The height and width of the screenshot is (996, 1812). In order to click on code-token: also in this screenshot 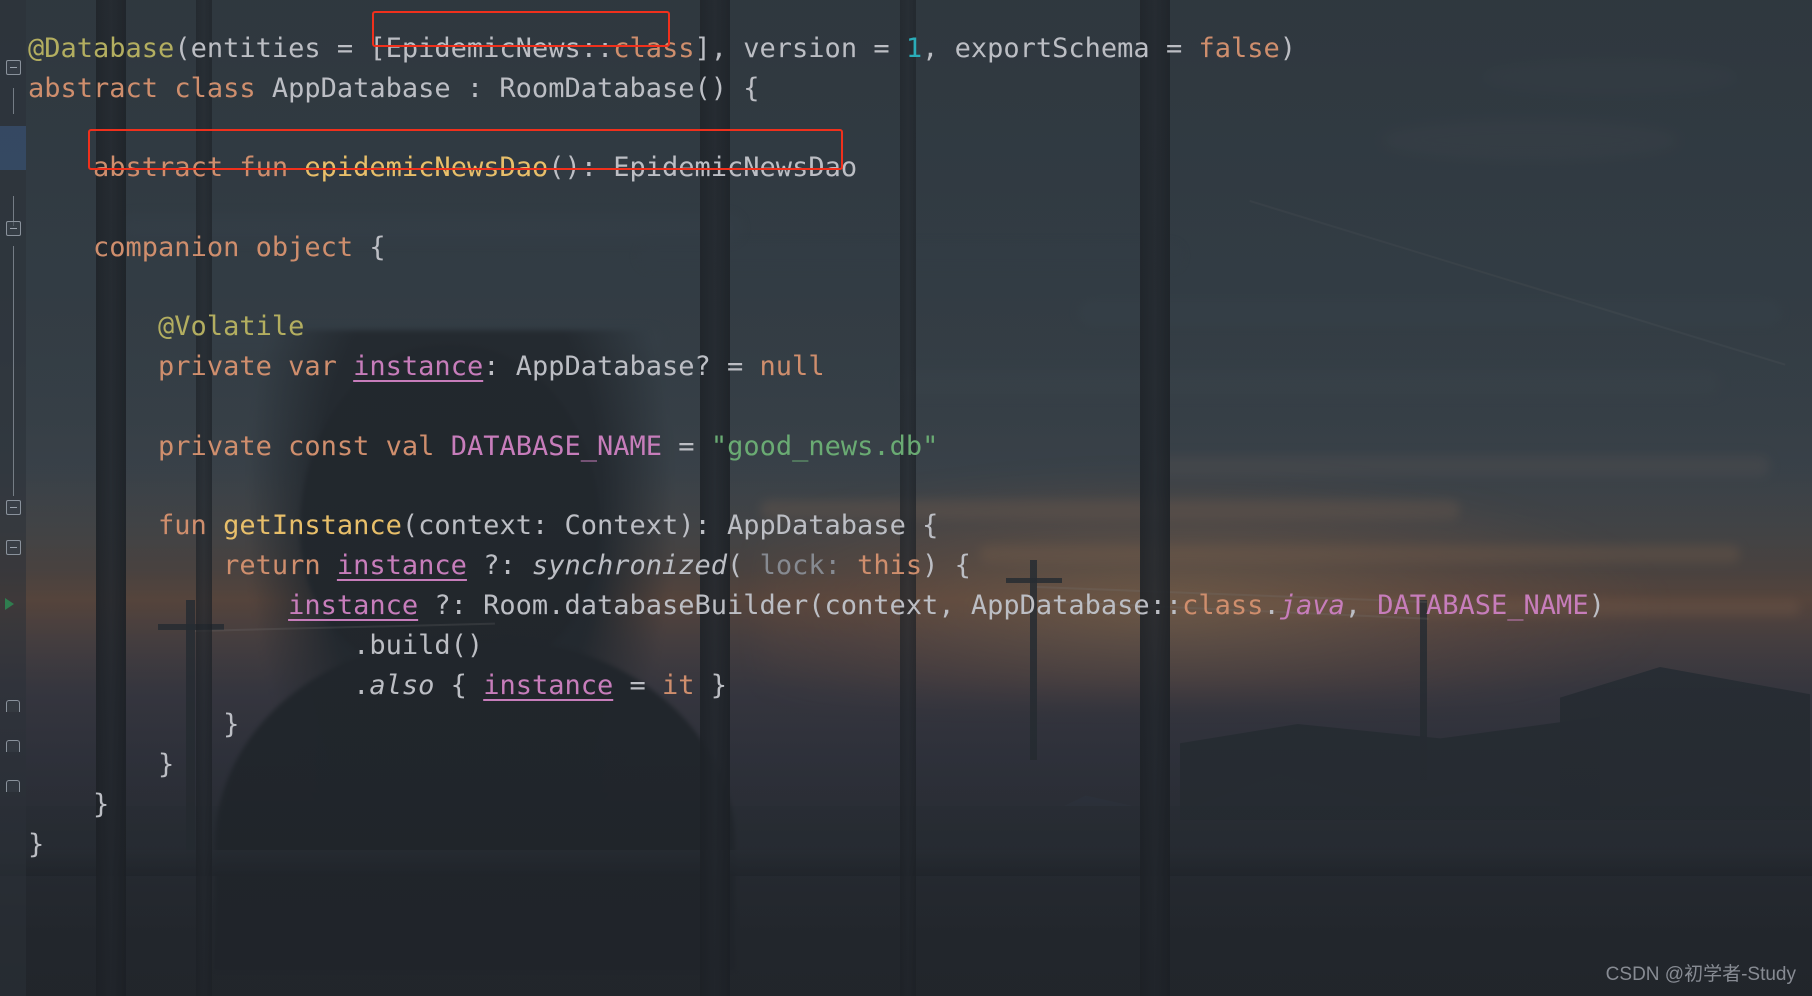, I will do `click(402, 685)`.